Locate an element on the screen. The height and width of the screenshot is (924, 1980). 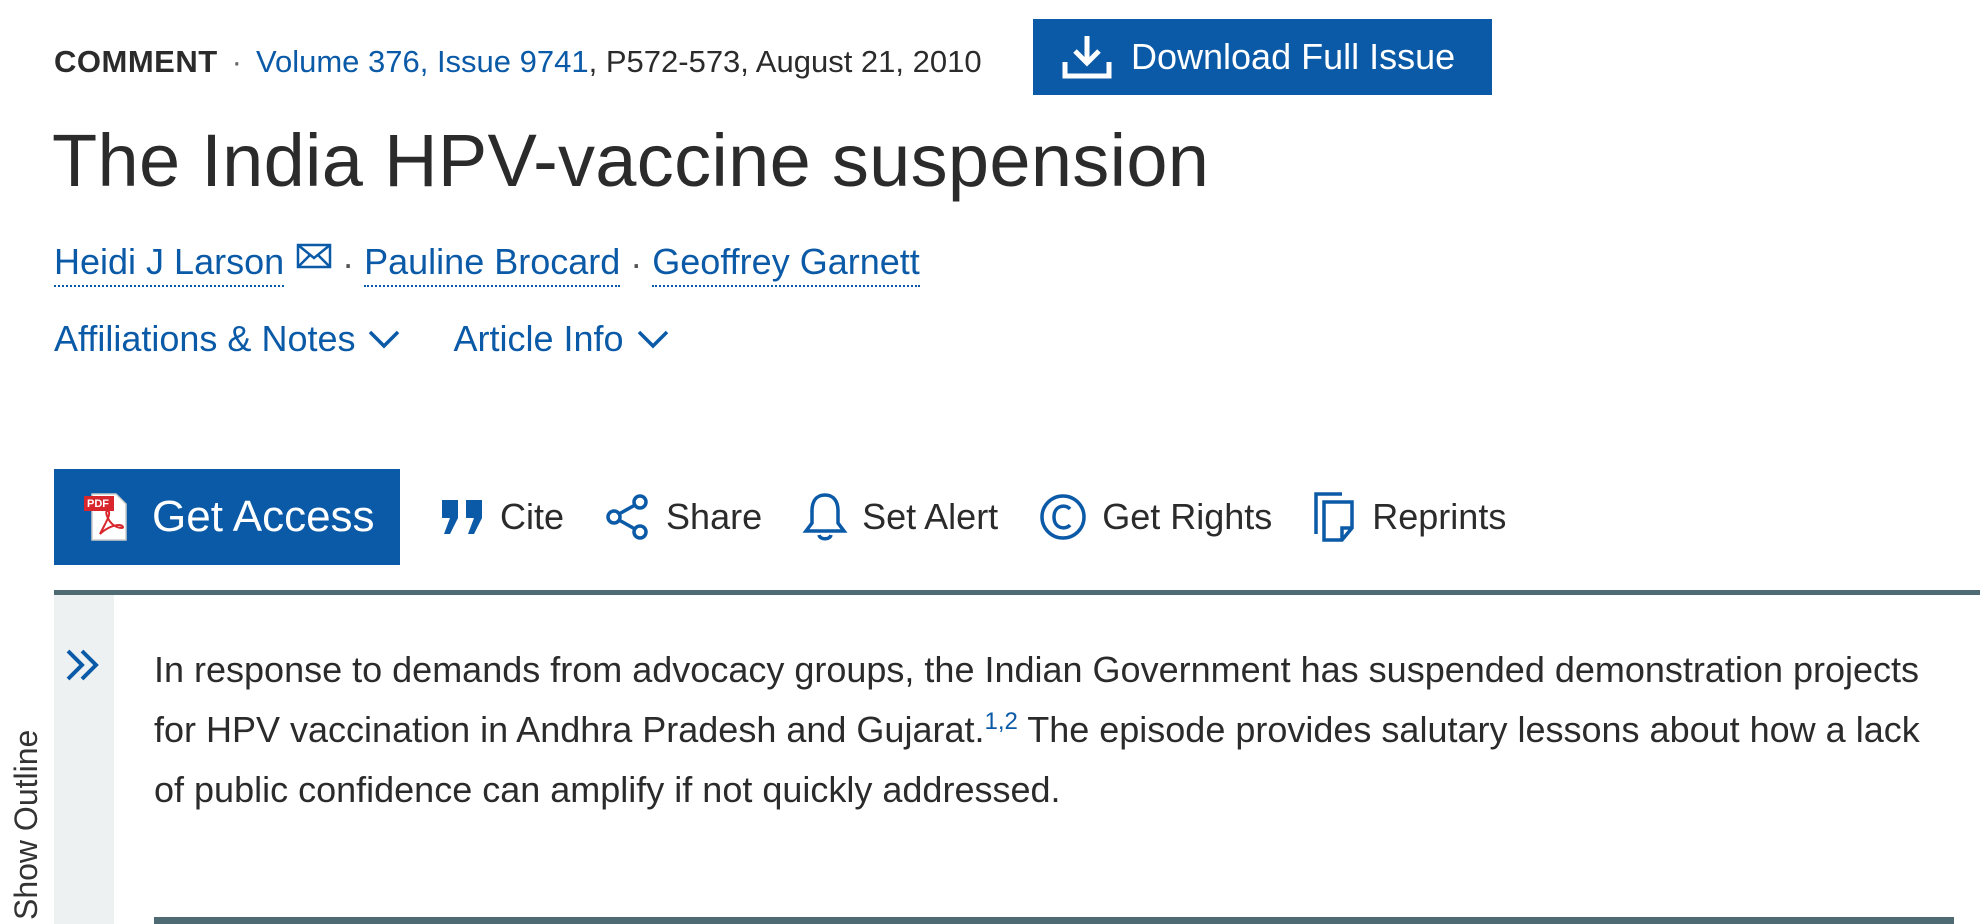
article-type: COMMENT is located at coordinates (136, 61).